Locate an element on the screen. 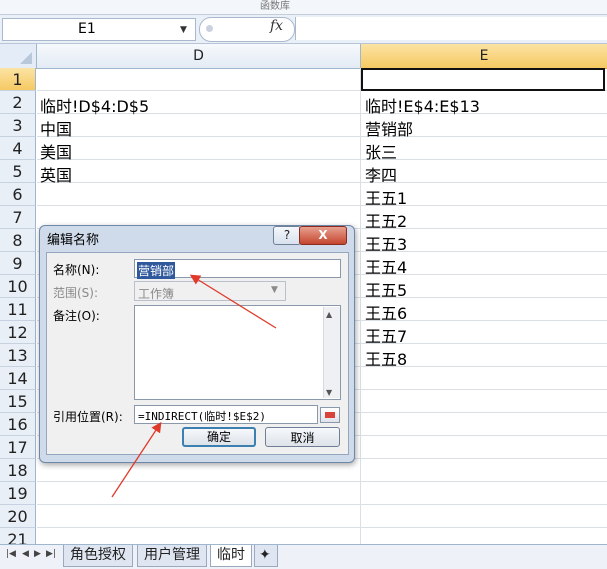 The height and width of the screenshot is (569, 607). arrow-to-name is located at coordinates (233, 301).